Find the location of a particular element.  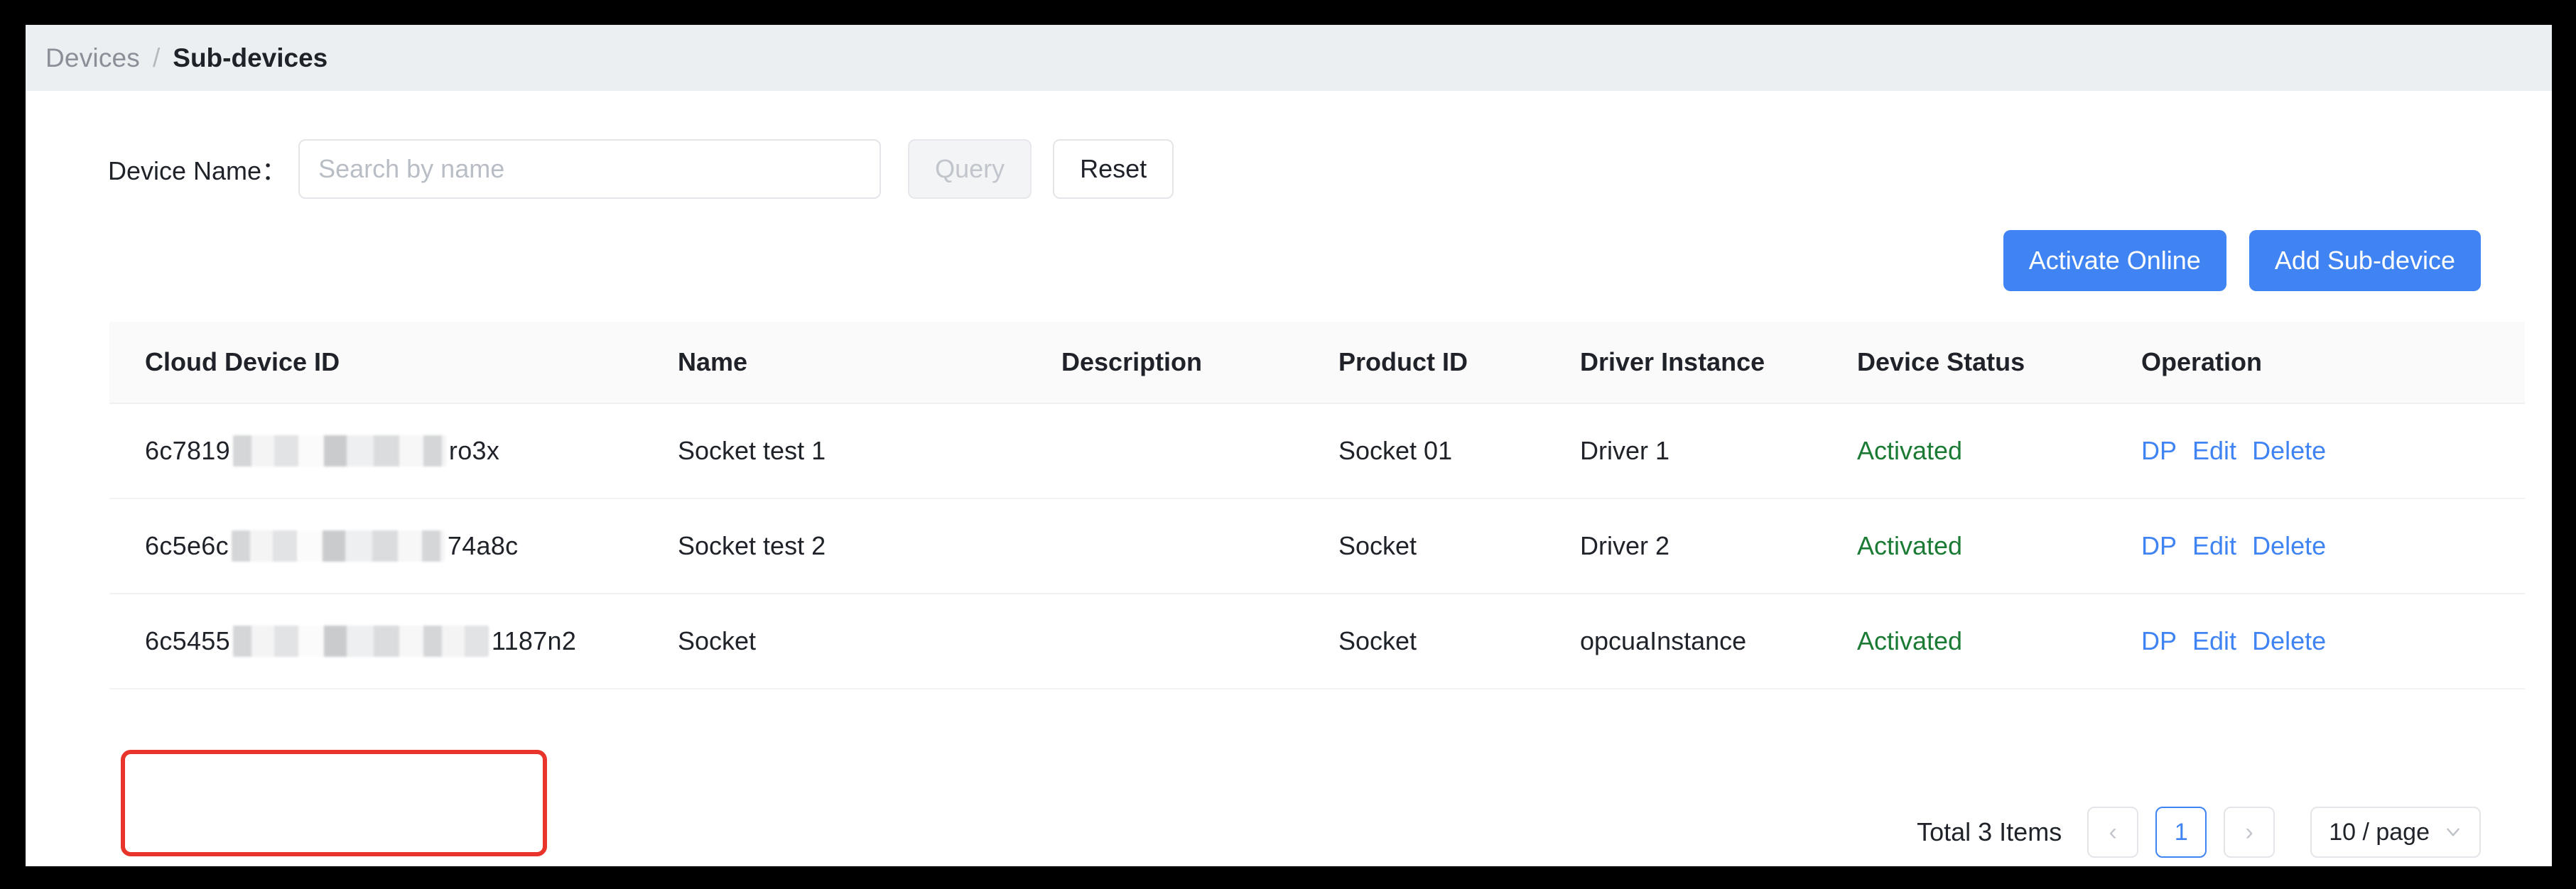

device-id-suffix: 1187n2 is located at coordinates (534, 640).